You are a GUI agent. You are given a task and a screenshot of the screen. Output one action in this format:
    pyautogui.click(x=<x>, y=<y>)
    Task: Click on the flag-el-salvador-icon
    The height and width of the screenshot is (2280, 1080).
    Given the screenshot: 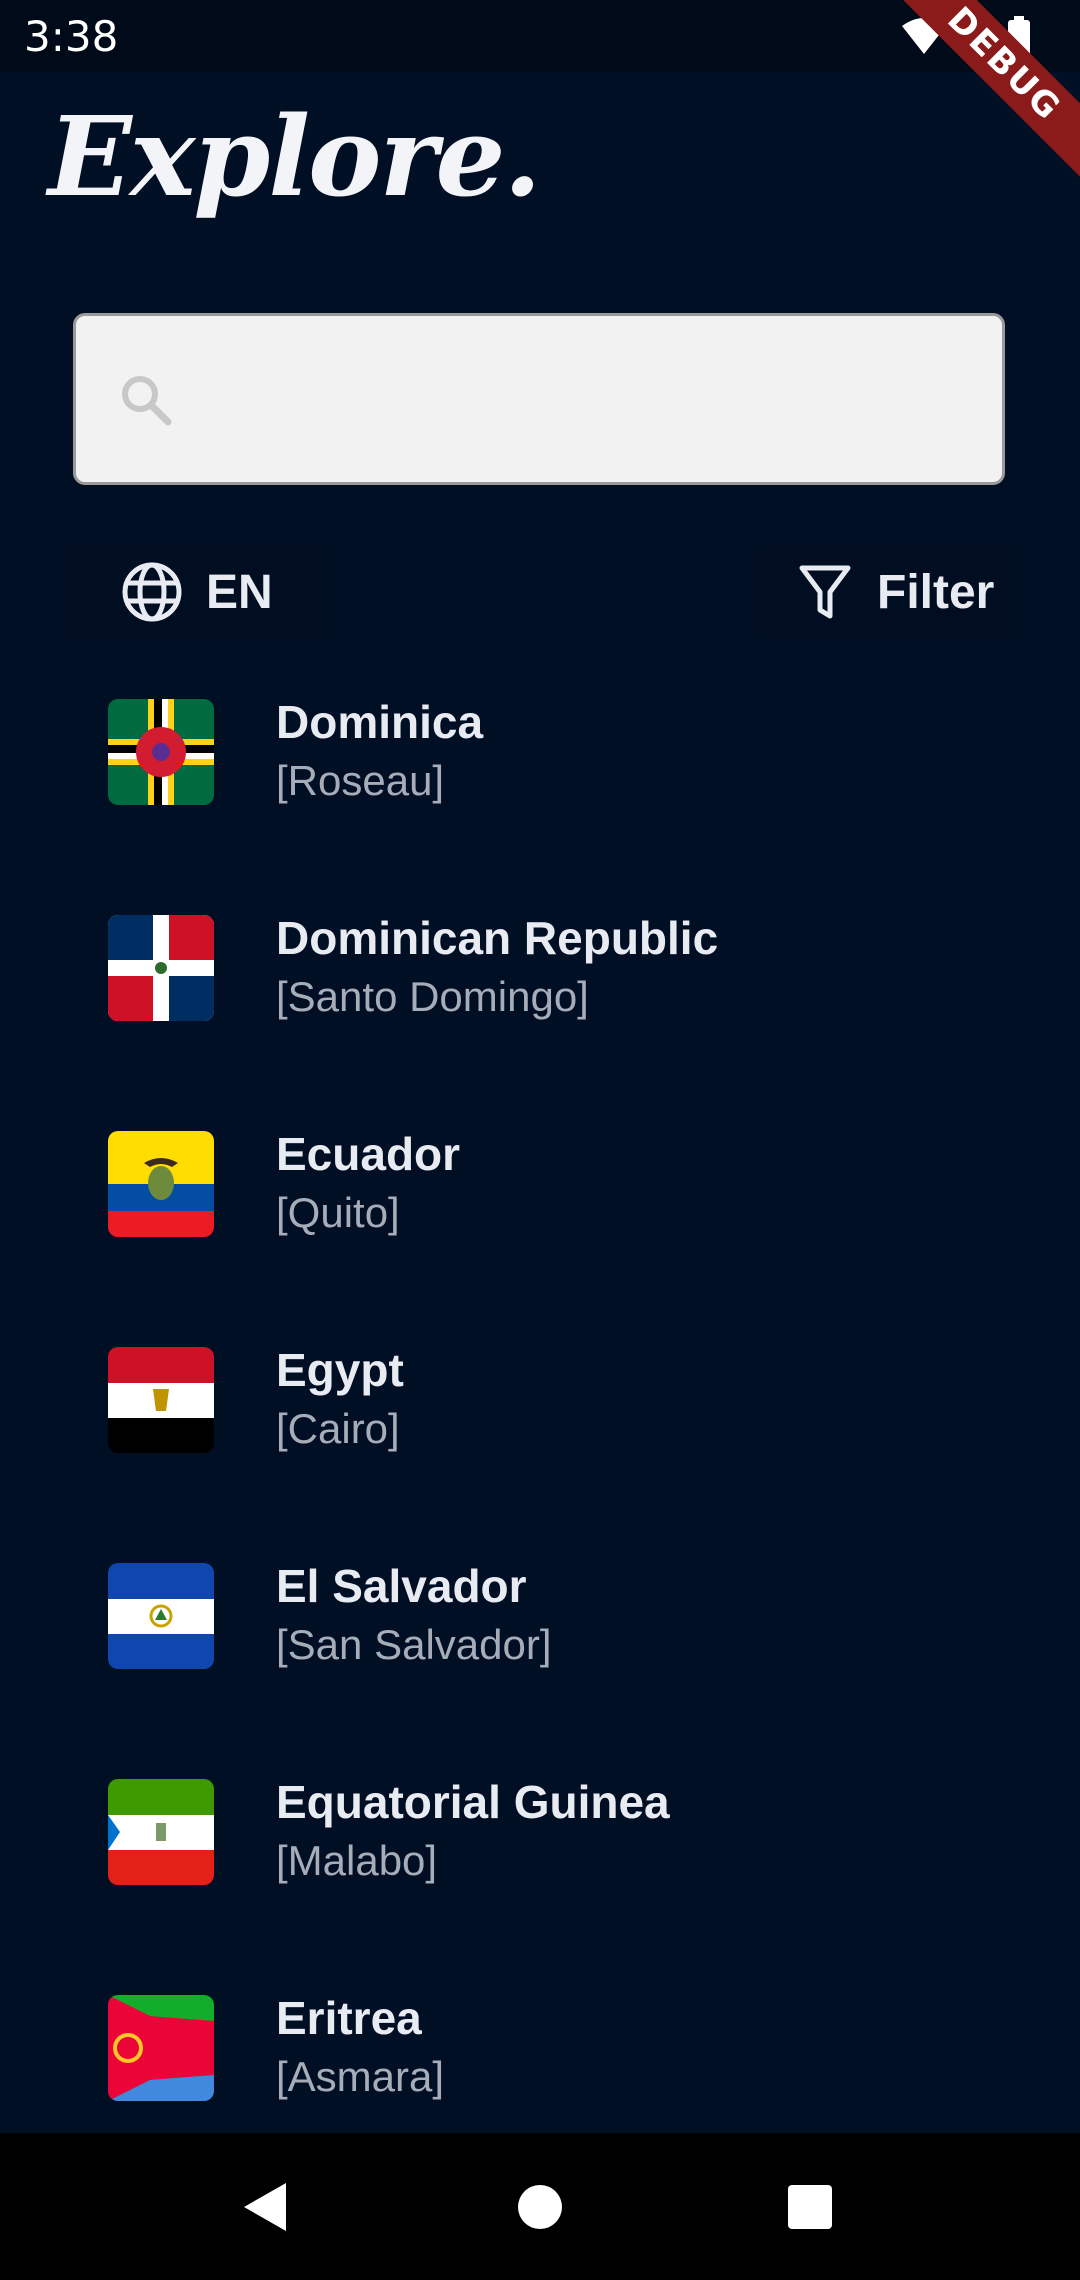 What is the action you would take?
    pyautogui.click(x=161, y=1616)
    